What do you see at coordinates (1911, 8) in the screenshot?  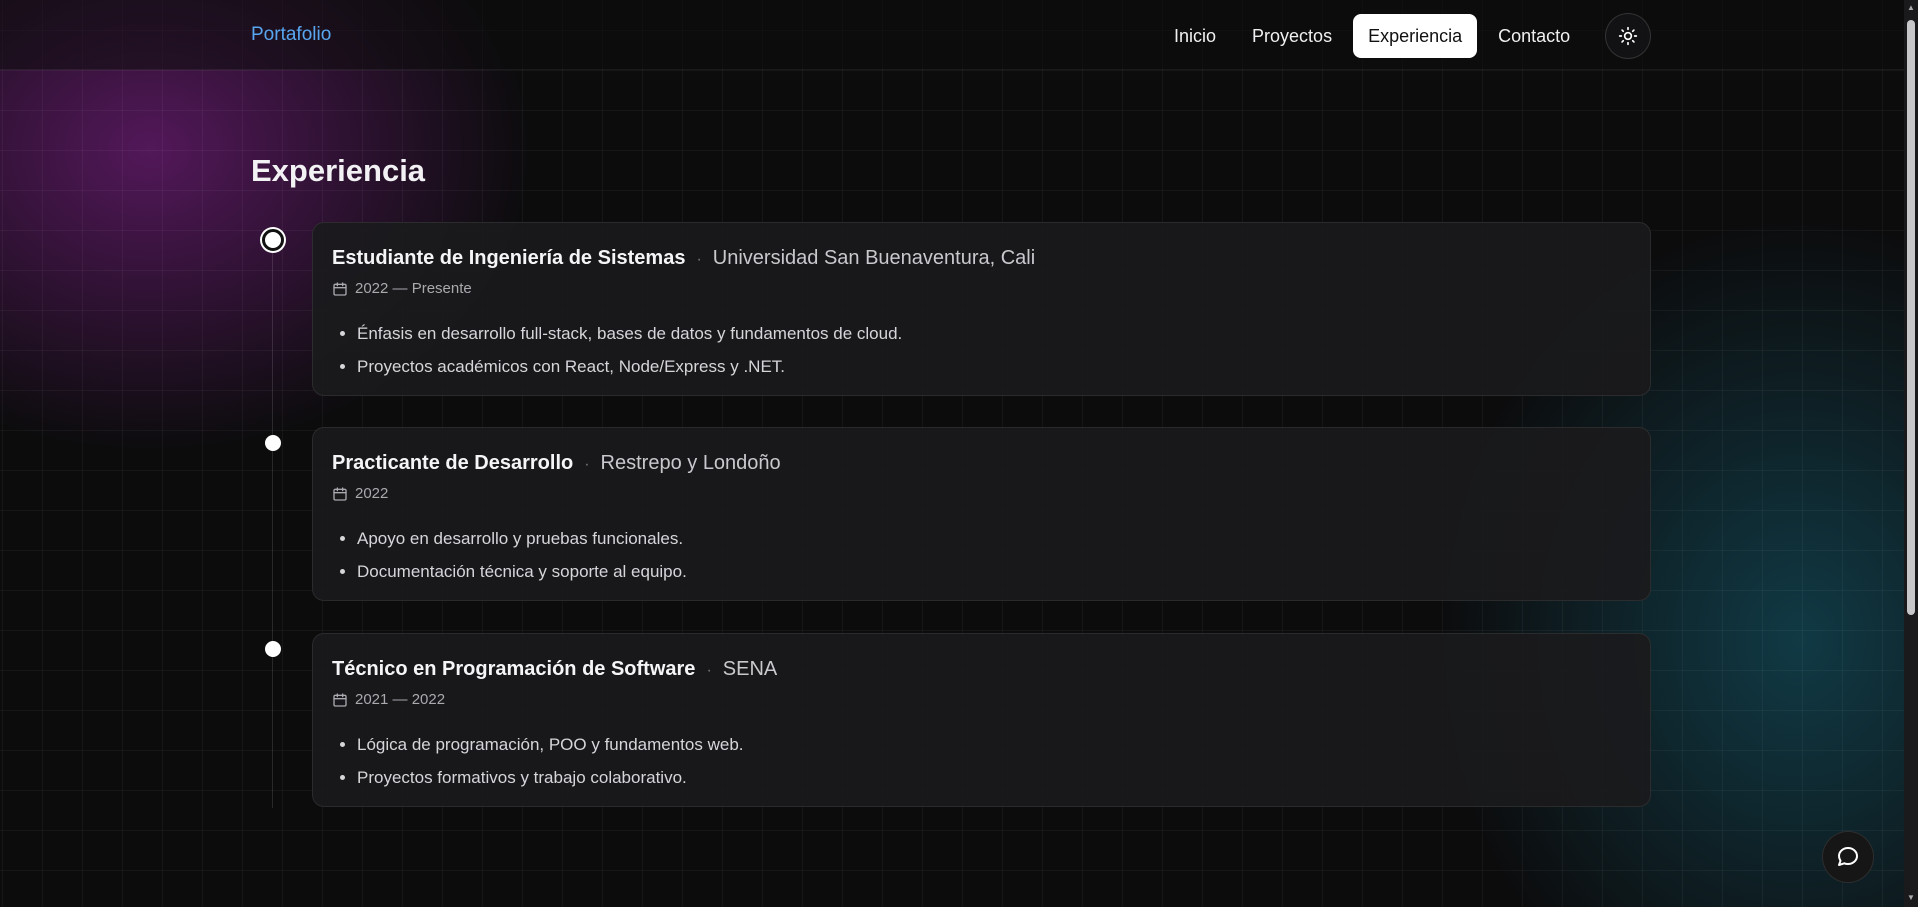 I see `scroll-up-icon: ▲` at bounding box center [1911, 8].